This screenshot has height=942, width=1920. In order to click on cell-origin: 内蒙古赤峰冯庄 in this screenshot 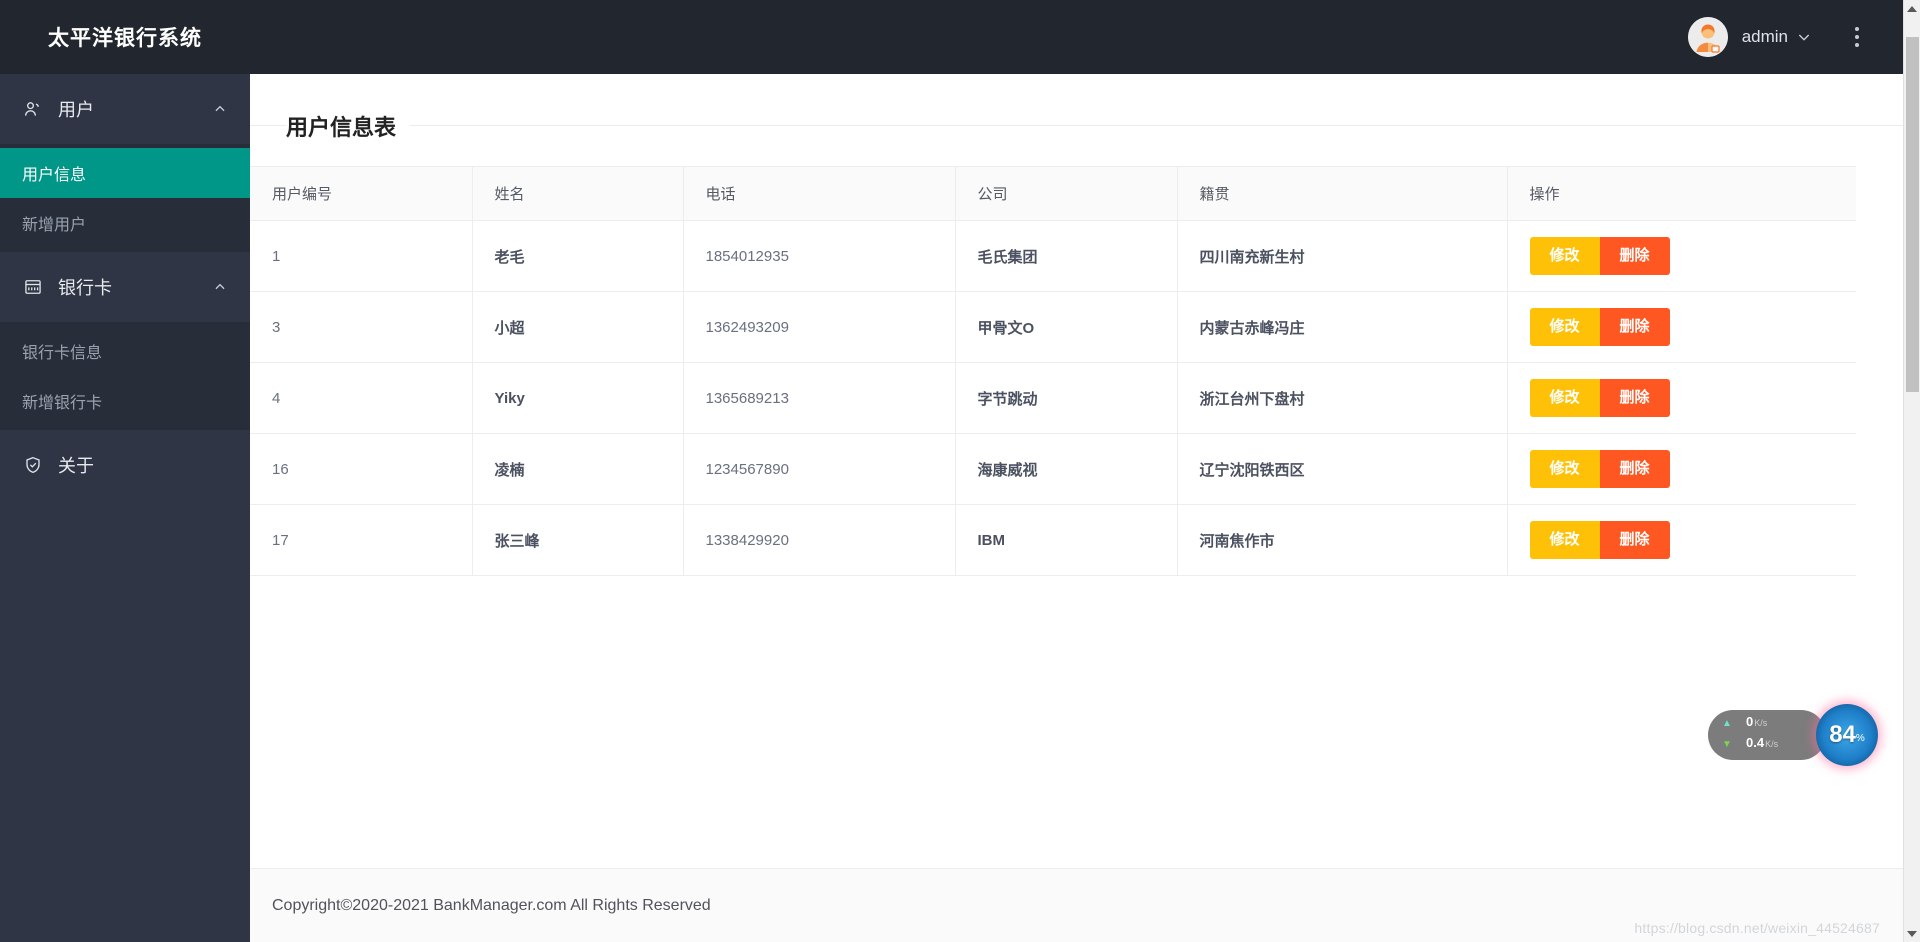, I will do `click(1342, 327)`.